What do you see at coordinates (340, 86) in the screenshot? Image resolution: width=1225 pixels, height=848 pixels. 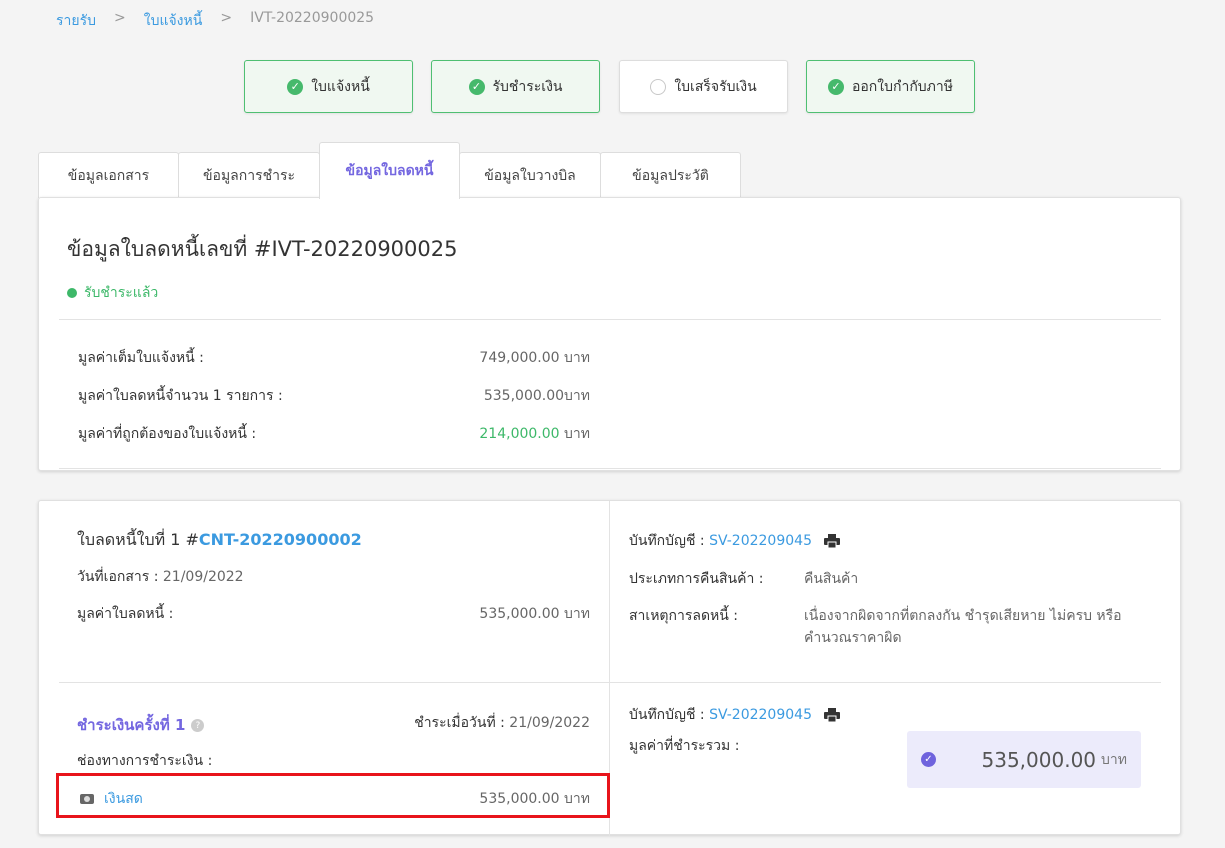 I see `step-label: ใบแจ้งหนี้` at bounding box center [340, 86].